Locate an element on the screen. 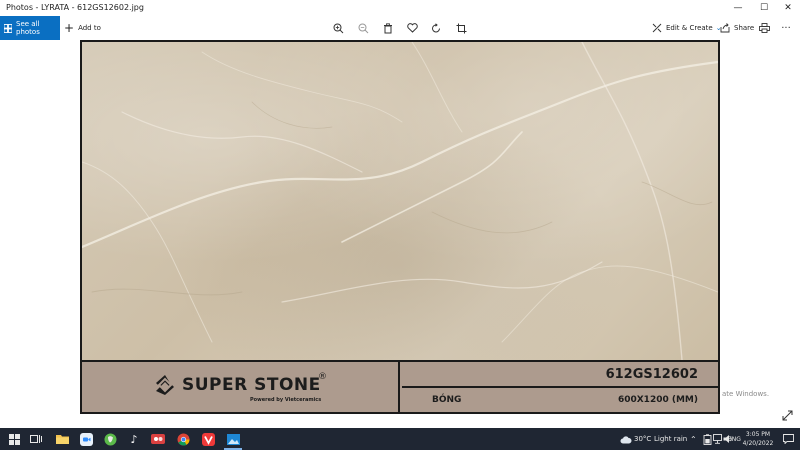  clock-date: 4/20/2022 is located at coordinates (758, 443).